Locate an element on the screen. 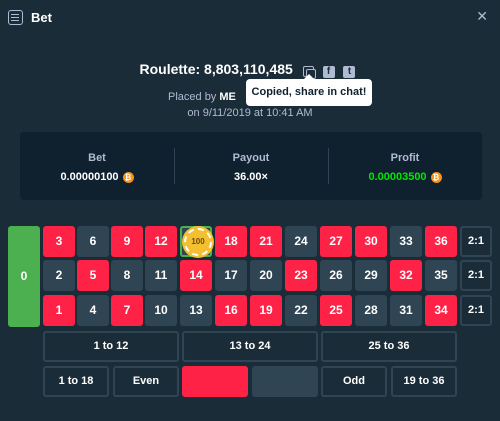  stat-profit-label: Profit is located at coordinates (405, 158).